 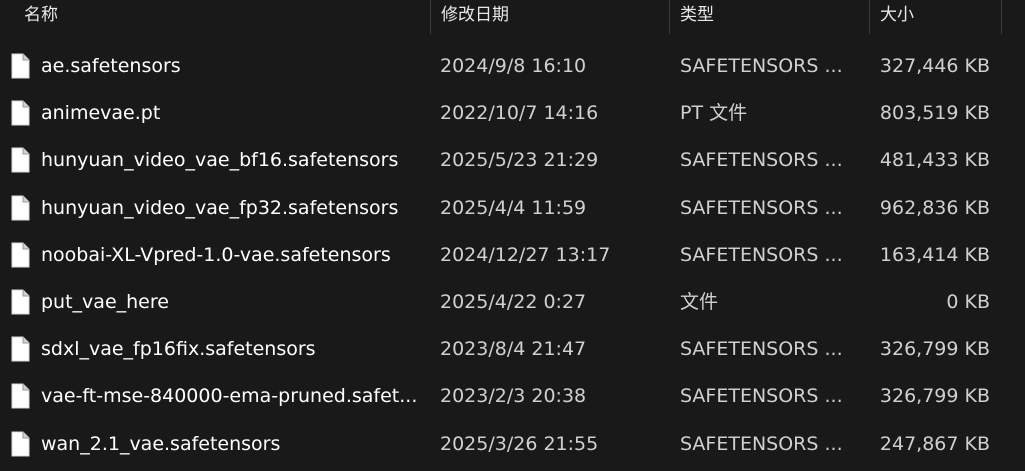 I want to click on file-modified-date: 2025/4/22 0:27, so click(x=513, y=301).